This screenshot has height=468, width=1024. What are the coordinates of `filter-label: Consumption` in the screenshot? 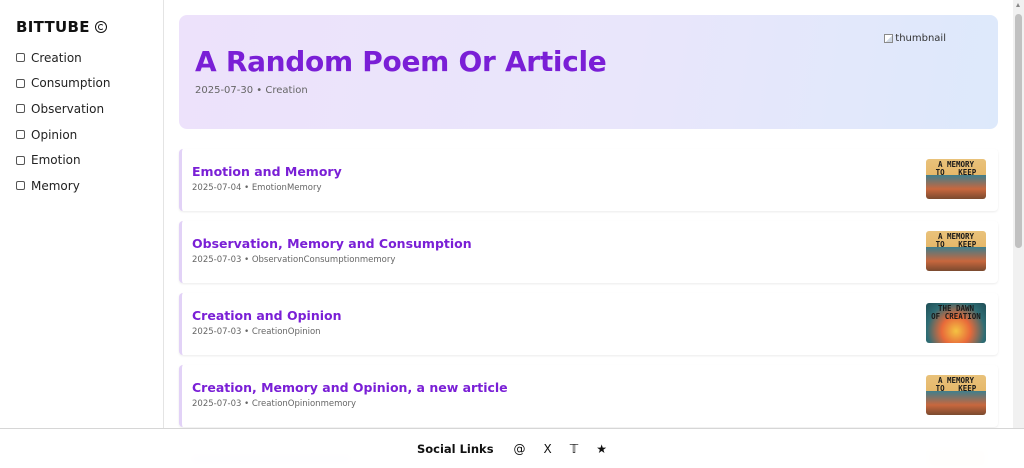 It's located at (71, 83).